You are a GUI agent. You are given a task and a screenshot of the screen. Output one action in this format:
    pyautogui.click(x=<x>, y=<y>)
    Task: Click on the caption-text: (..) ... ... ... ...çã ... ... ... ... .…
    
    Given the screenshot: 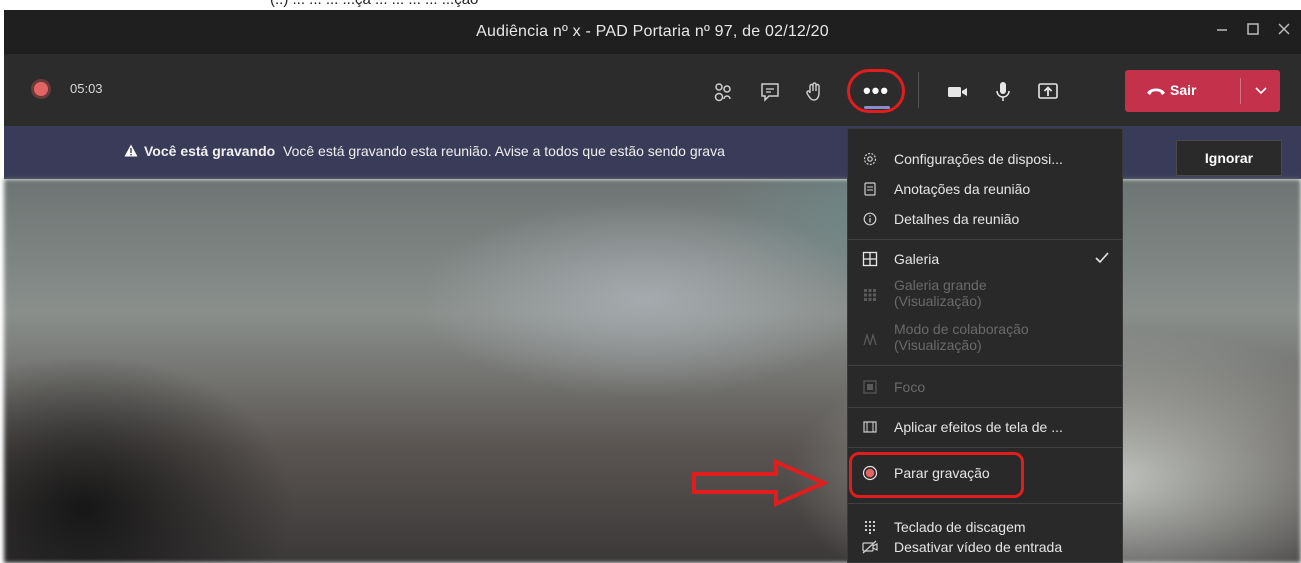 What is the action you would take?
    pyautogui.click(x=374, y=4)
    